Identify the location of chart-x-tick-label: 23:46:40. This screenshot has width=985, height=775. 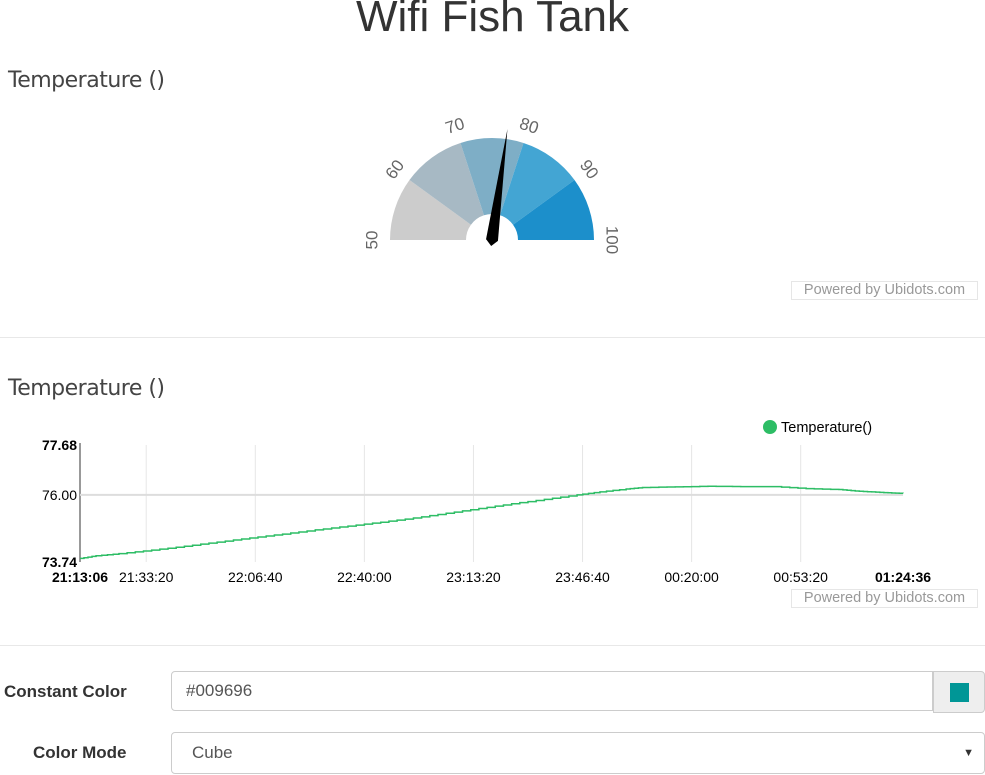
(582, 577).